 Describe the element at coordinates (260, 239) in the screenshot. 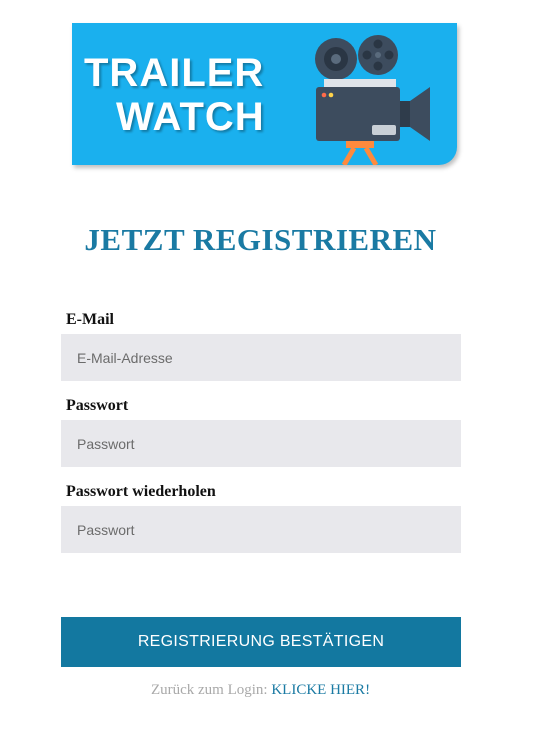

I see `page-title: JETZT REGISTRIEREN` at that location.